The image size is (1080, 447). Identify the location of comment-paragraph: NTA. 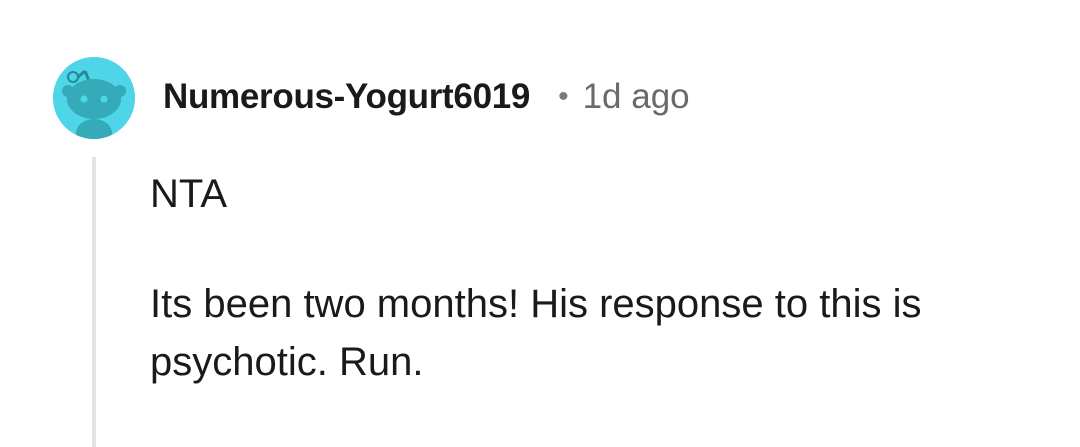
(189, 194).